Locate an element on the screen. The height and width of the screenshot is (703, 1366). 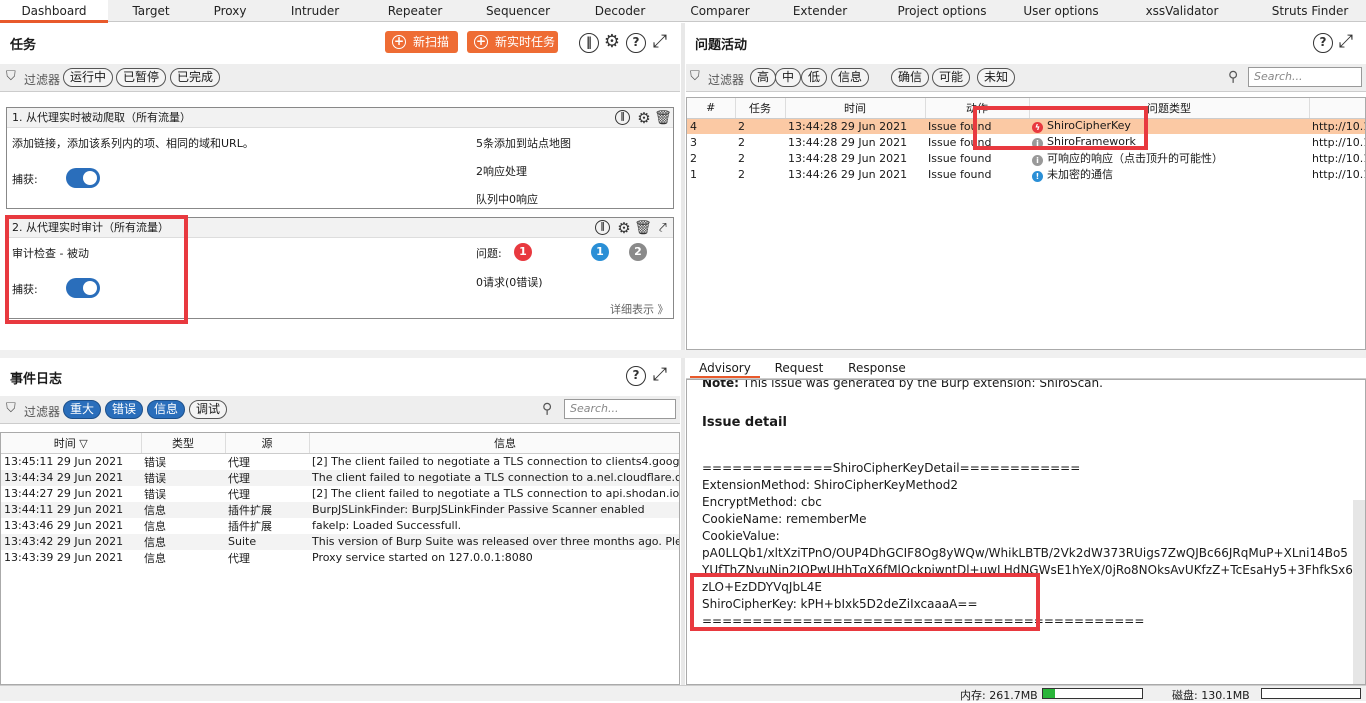
filter-certain: 确信 is located at coordinates (910, 77).